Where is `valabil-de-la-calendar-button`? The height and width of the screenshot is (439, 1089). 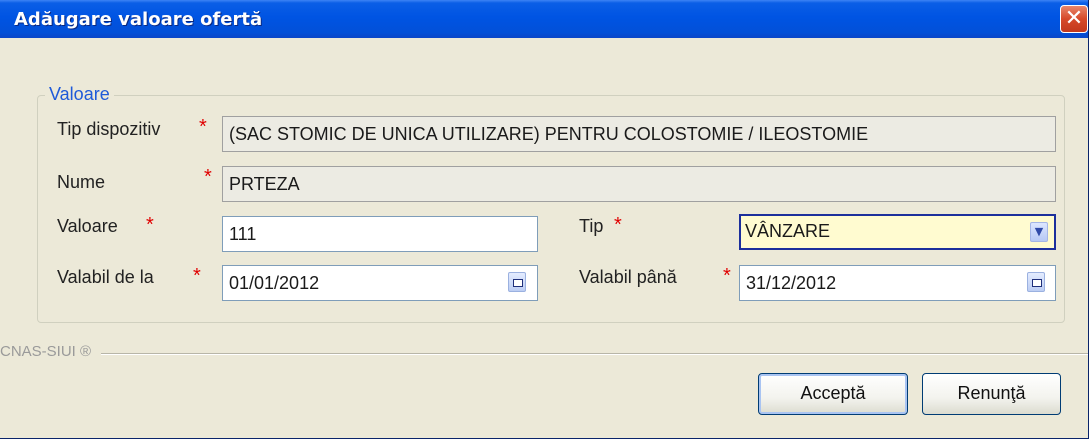 valabil-de-la-calendar-button is located at coordinates (517, 282).